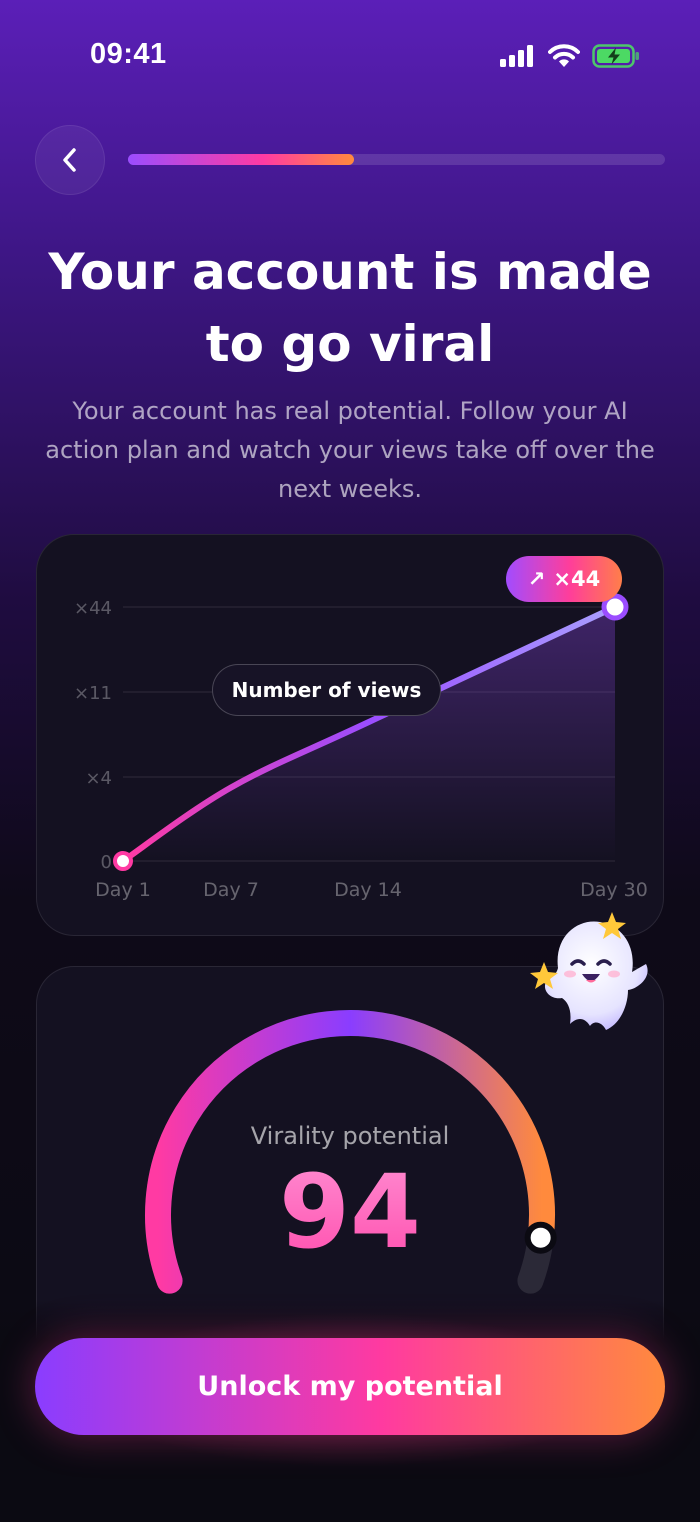  I want to click on gauge-value: 94, so click(350, 1213).